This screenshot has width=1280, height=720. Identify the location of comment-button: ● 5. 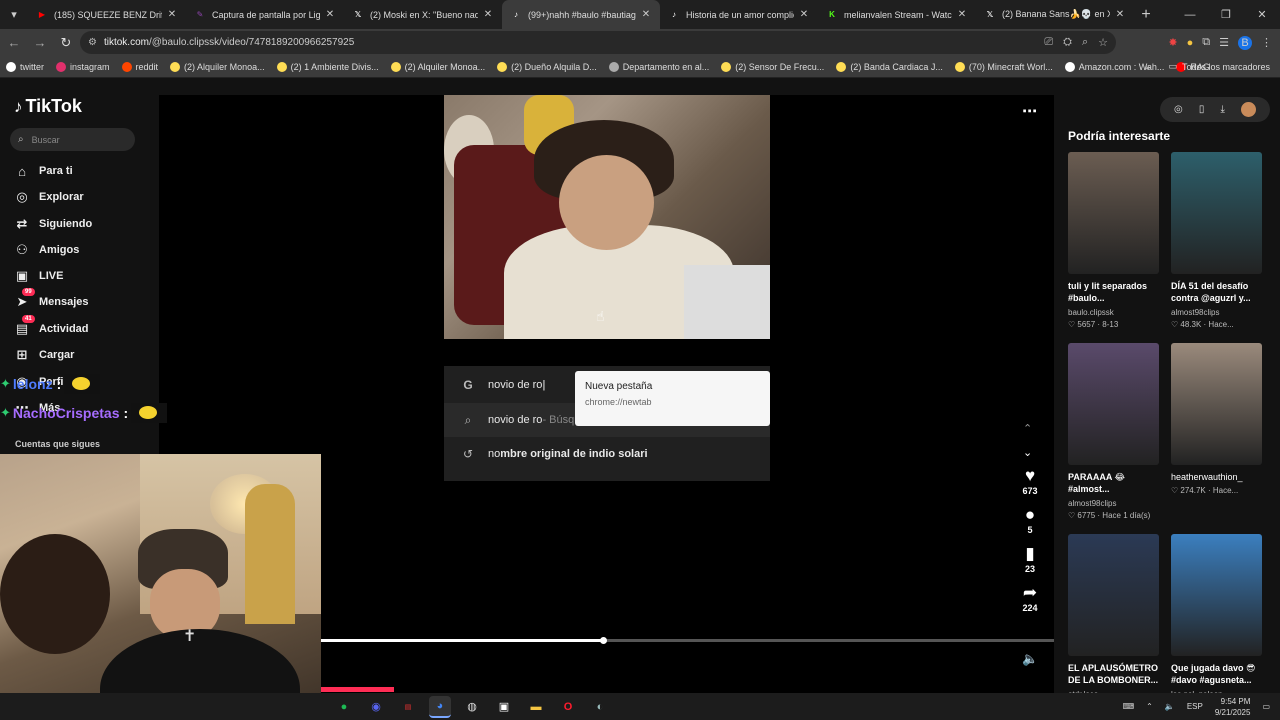
(1030, 520).